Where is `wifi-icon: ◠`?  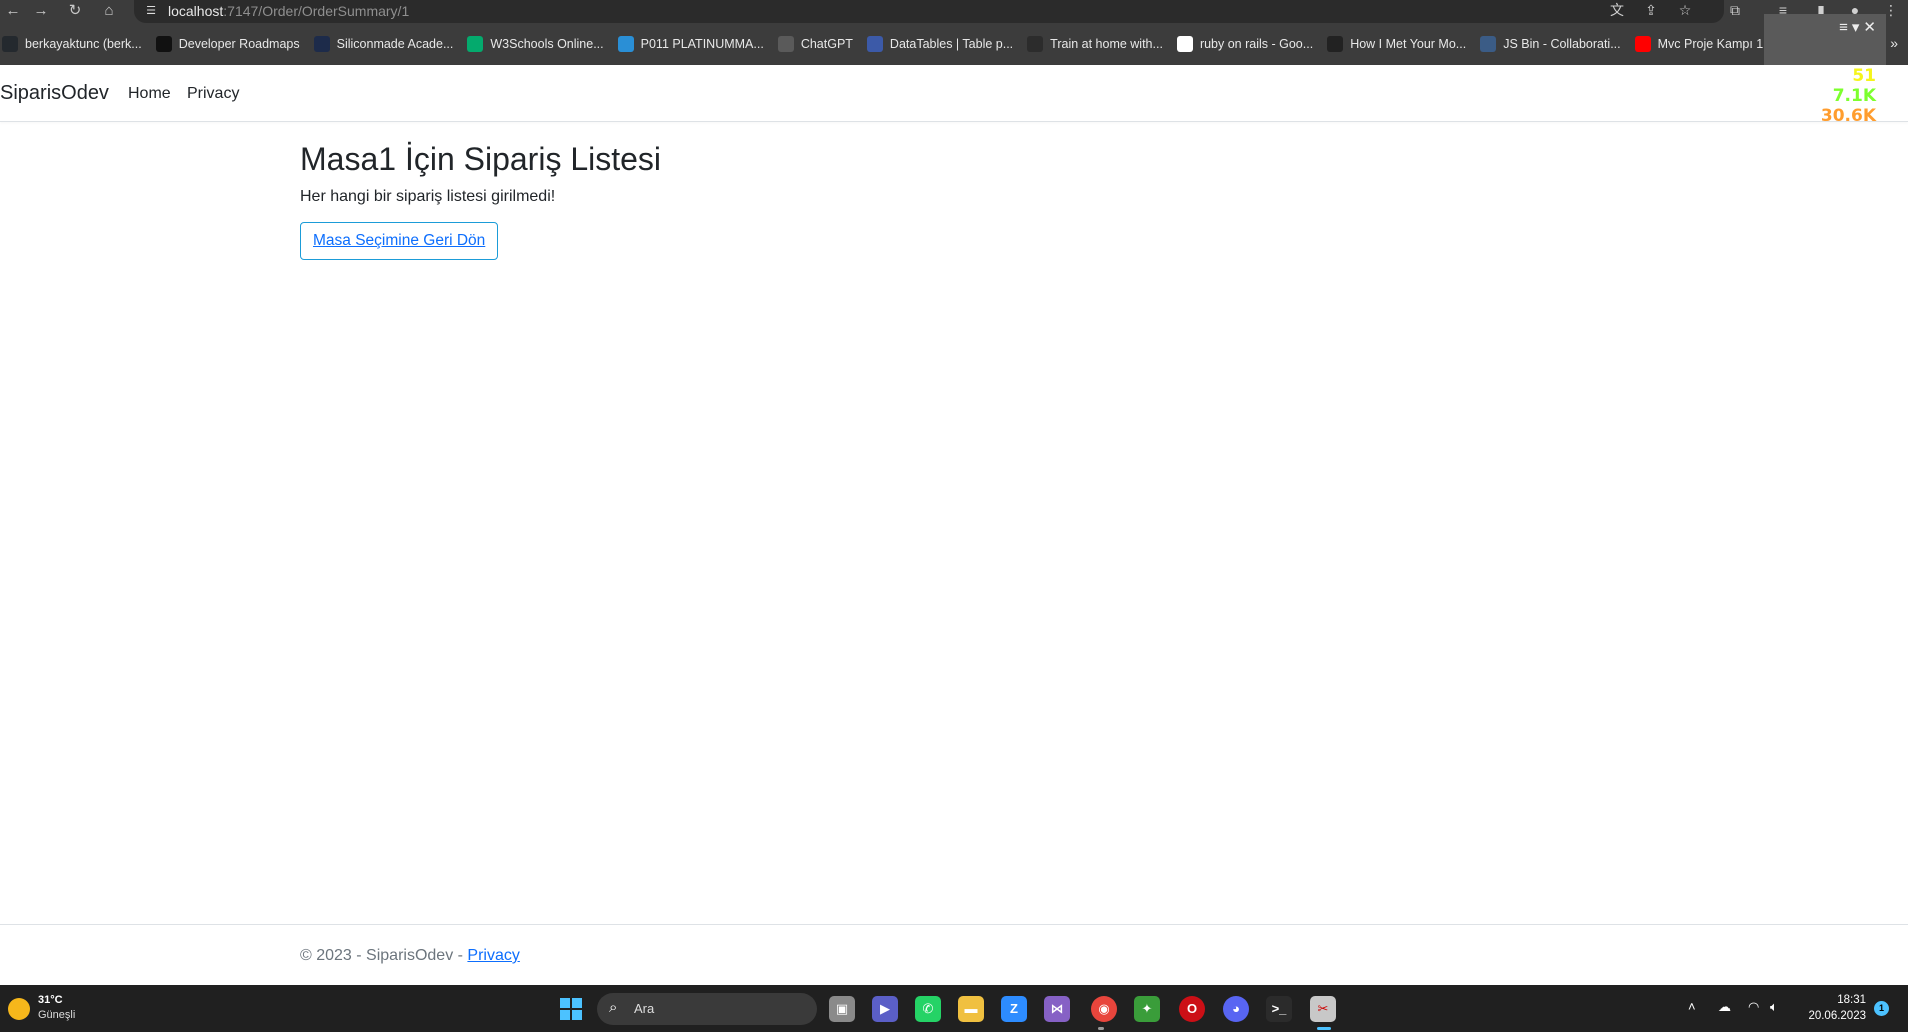 wifi-icon: ◠ is located at coordinates (1753, 1007).